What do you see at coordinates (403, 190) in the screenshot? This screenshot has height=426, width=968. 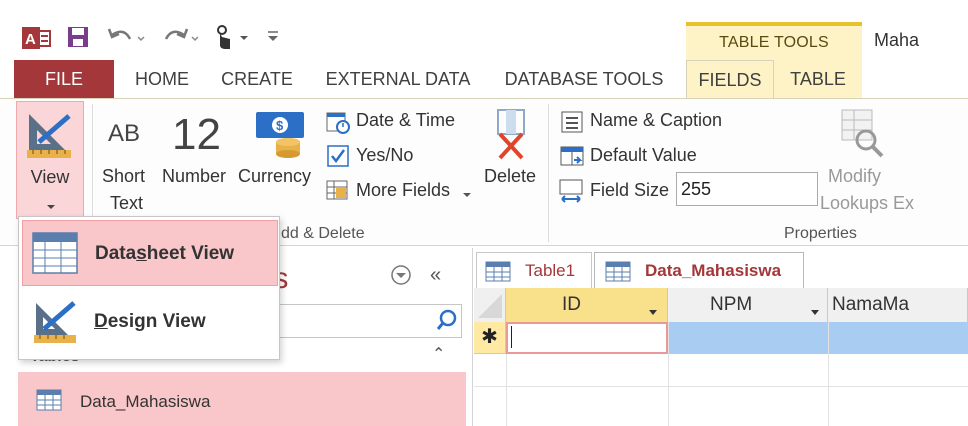 I see `more-fields-button: More Fields` at bounding box center [403, 190].